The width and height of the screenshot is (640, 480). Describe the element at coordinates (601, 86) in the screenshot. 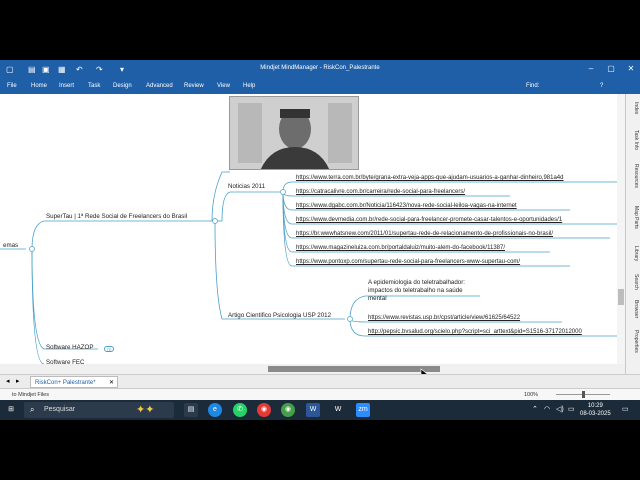

I see `help-icon: ?` at that location.